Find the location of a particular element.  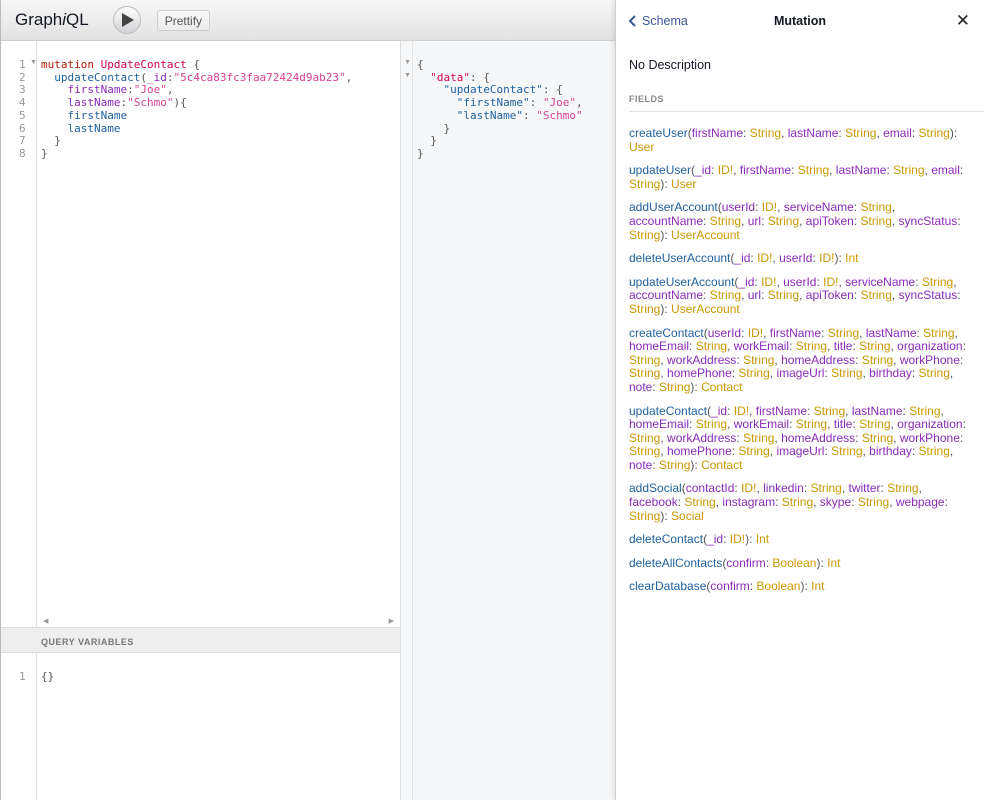

scroll-right-icon: ▶ is located at coordinates (391, 621).